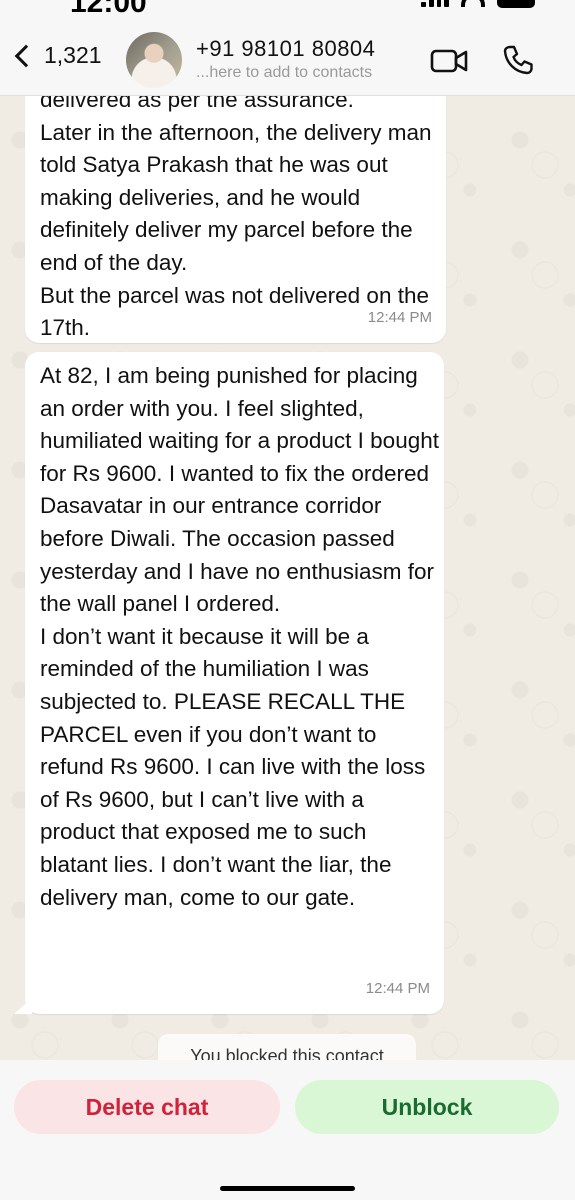 The height and width of the screenshot is (1200, 575). What do you see at coordinates (449, 61) in the screenshot?
I see `video-call-icon` at bounding box center [449, 61].